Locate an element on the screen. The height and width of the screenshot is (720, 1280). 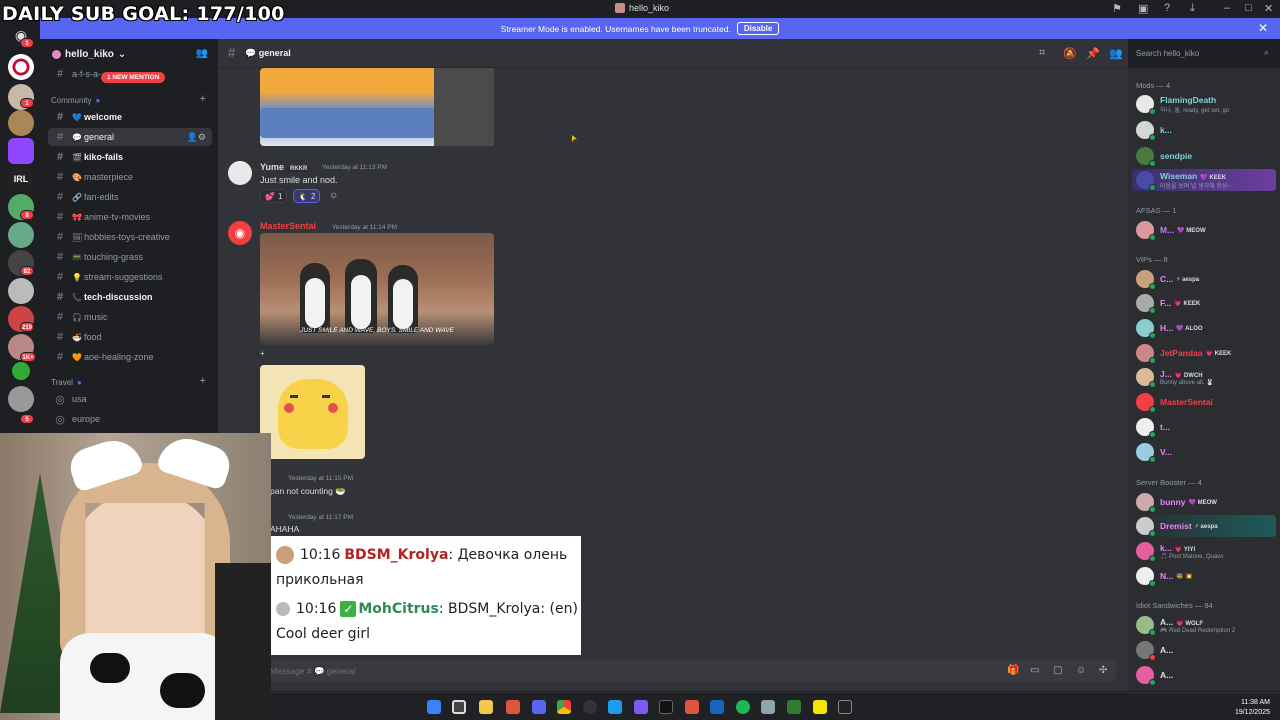
channel-anime-tv-movies: # 🎀 anime-tv-movies is located at coordinates (130, 217).